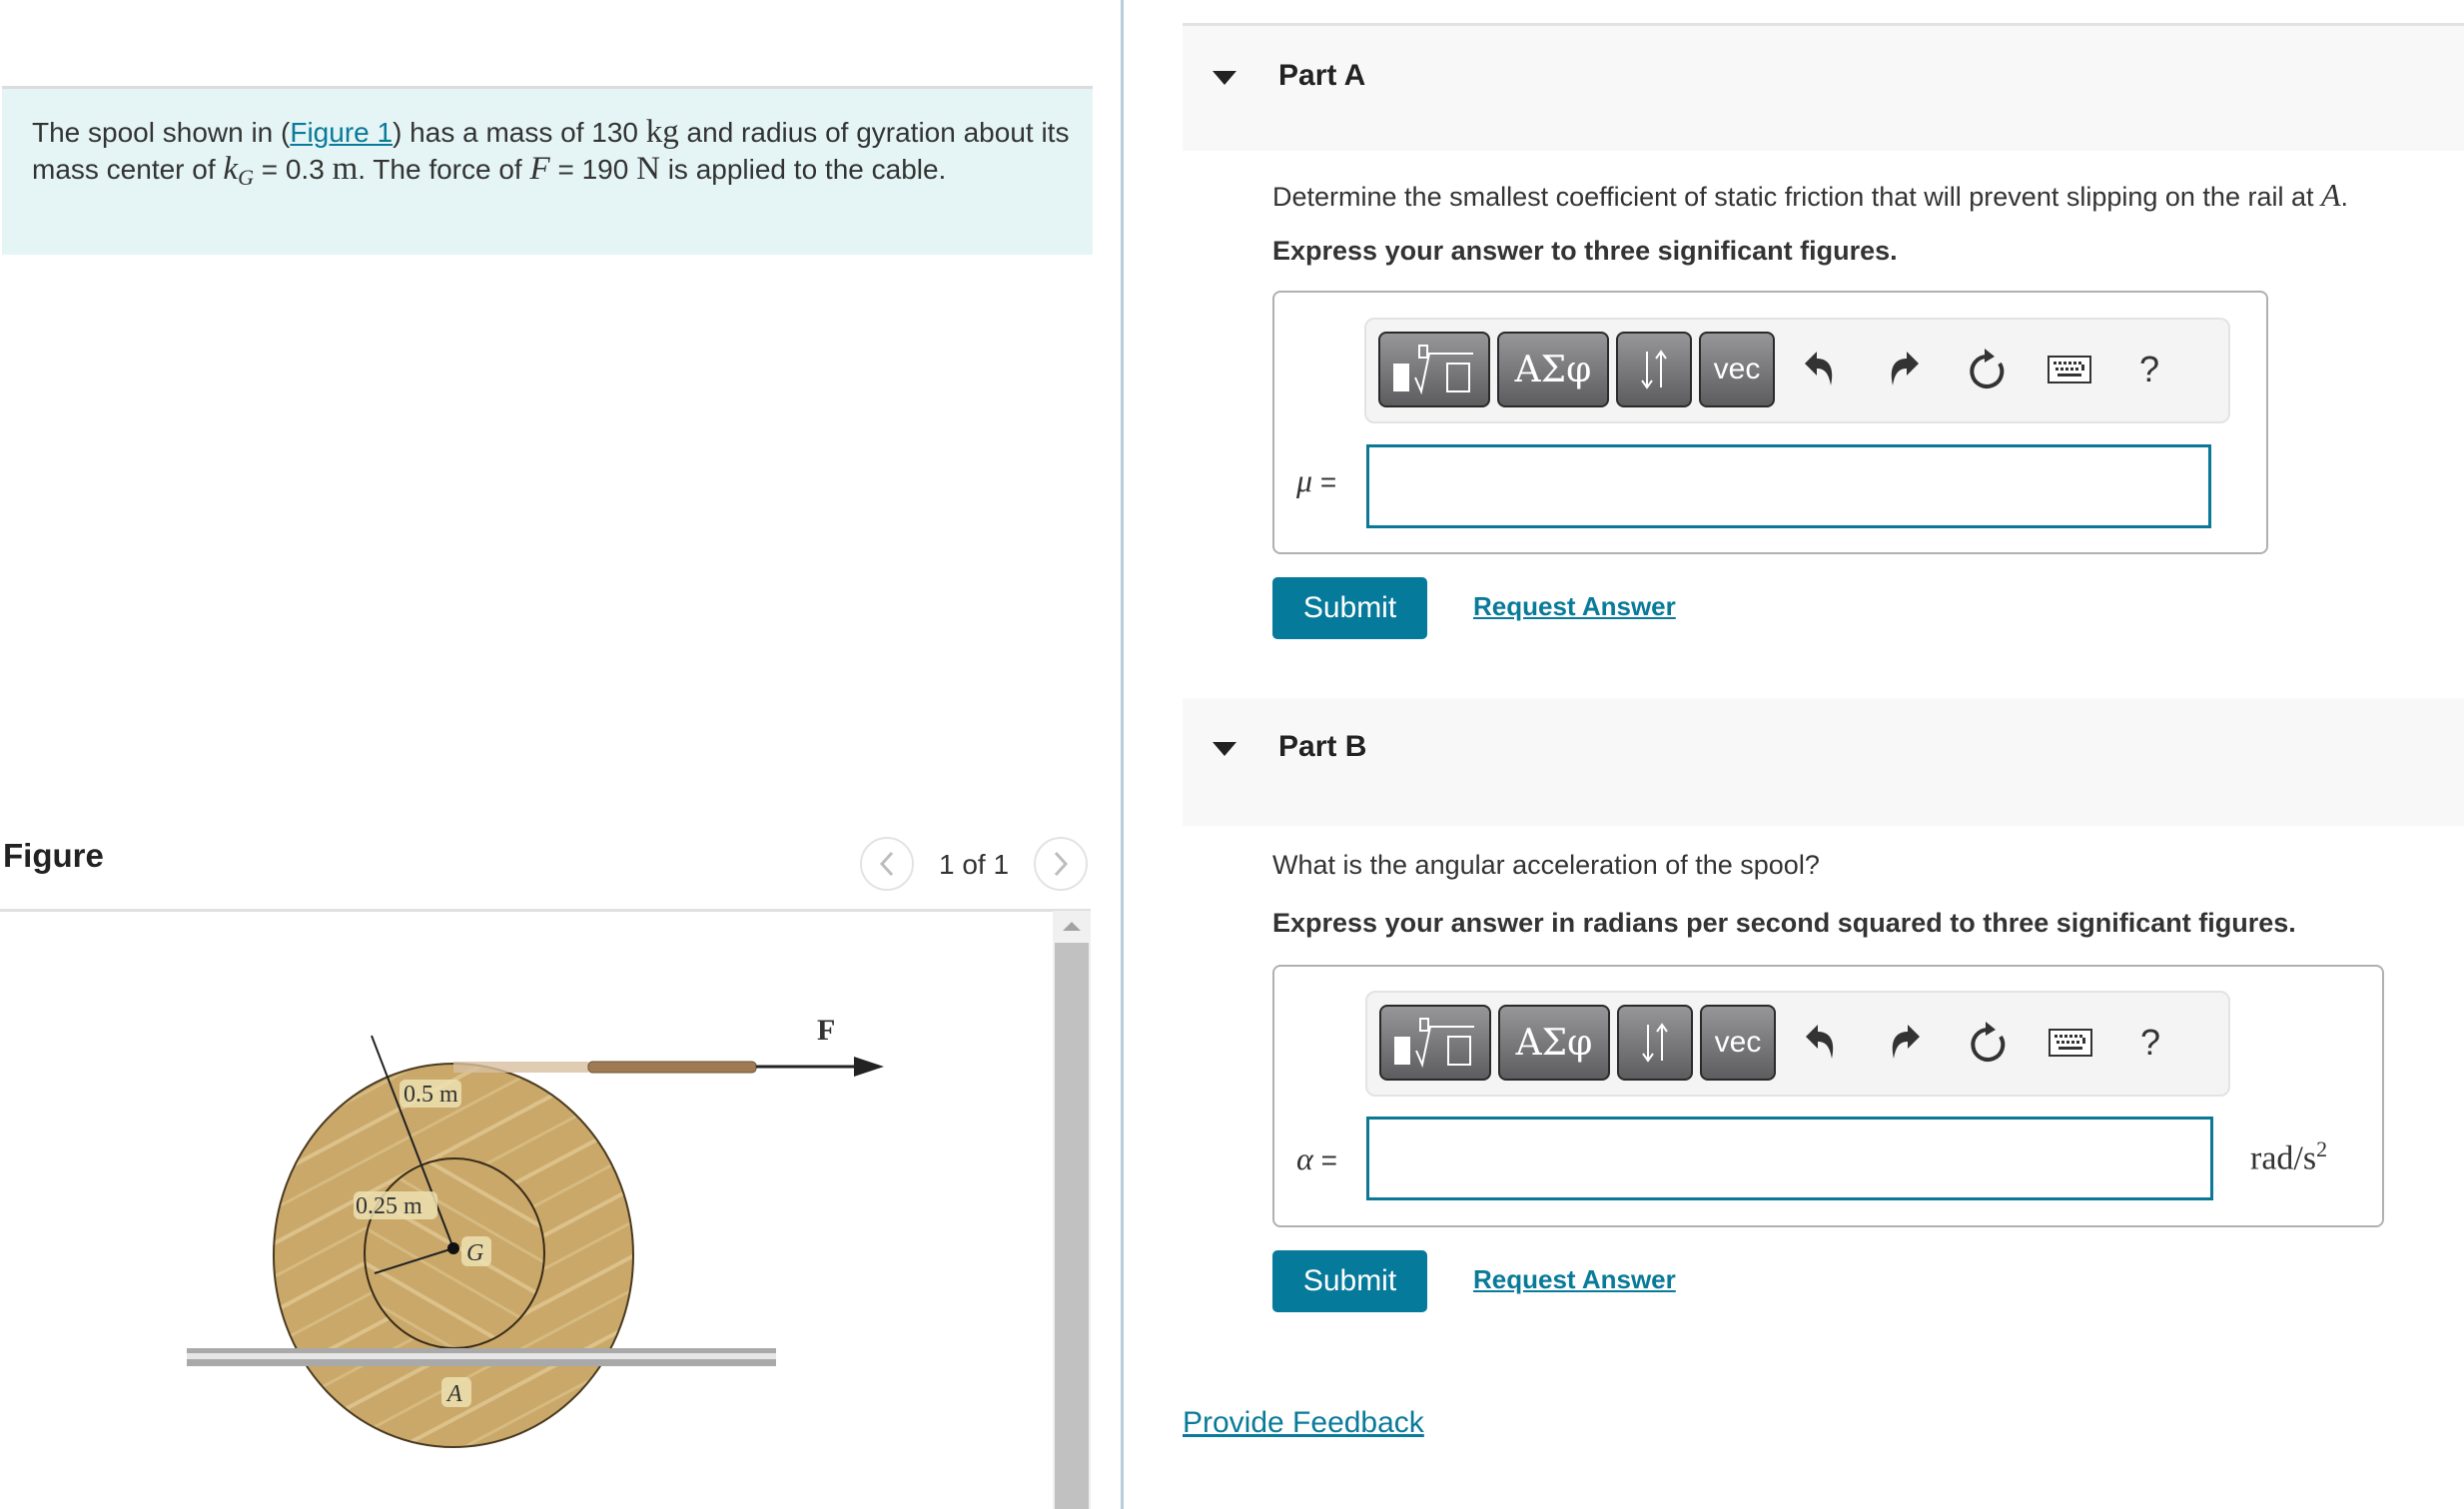 This screenshot has height=1509, width=2464. I want to click on cable, so click(521, 1067).